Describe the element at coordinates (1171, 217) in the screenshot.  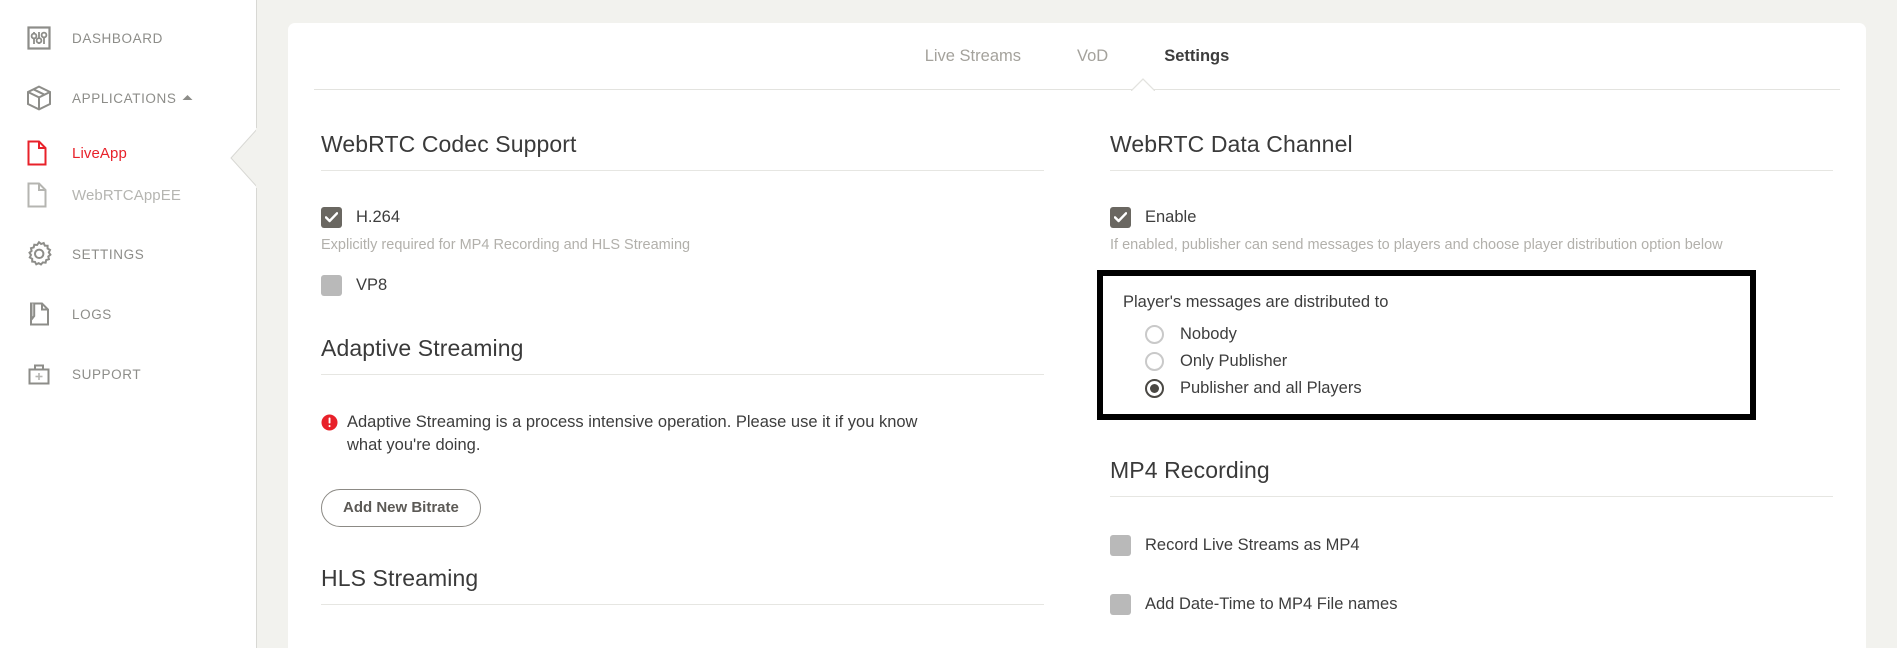
I see `enable-data-channel-label: Enable` at that location.